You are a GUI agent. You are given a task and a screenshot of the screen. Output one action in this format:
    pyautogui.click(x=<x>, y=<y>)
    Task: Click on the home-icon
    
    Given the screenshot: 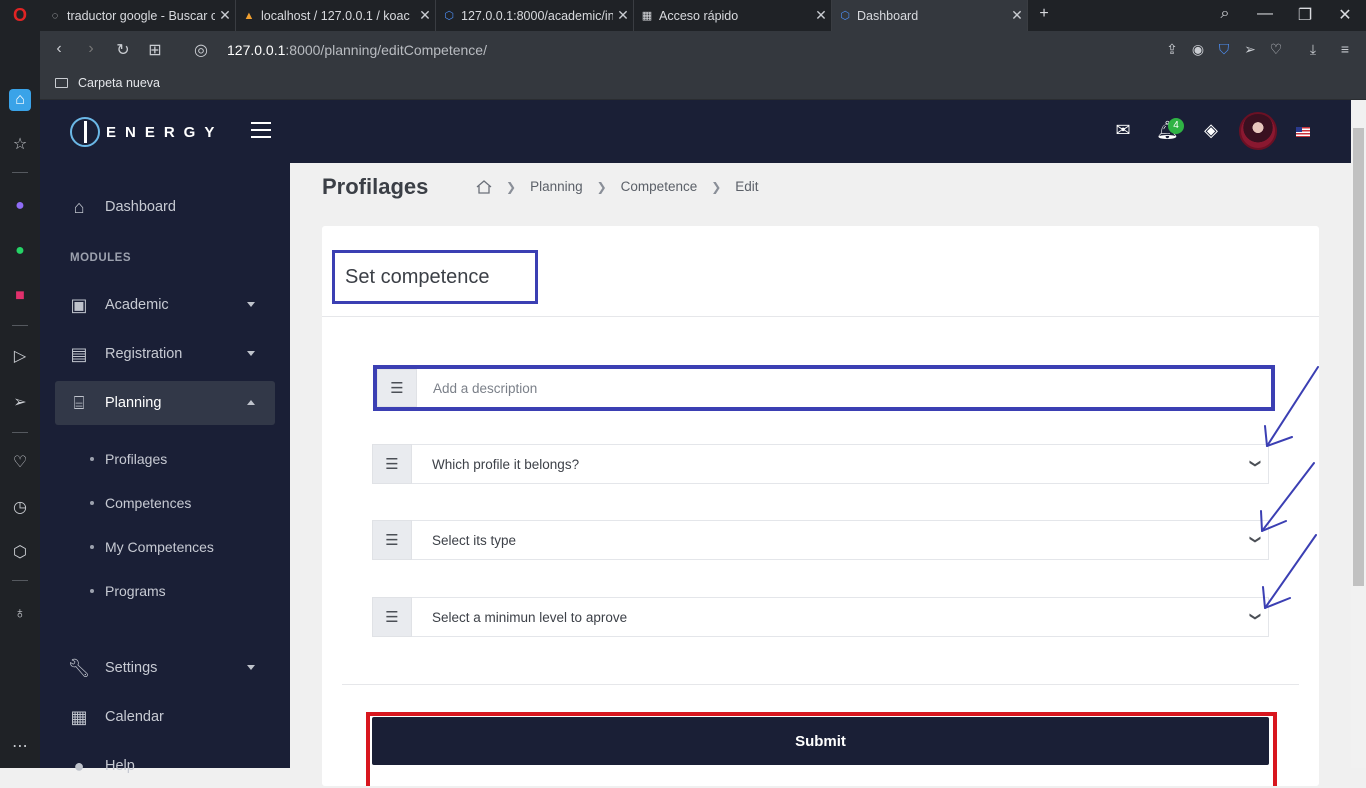 What is the action you would take?
    pyautogui.click(x=484, y=186)
    